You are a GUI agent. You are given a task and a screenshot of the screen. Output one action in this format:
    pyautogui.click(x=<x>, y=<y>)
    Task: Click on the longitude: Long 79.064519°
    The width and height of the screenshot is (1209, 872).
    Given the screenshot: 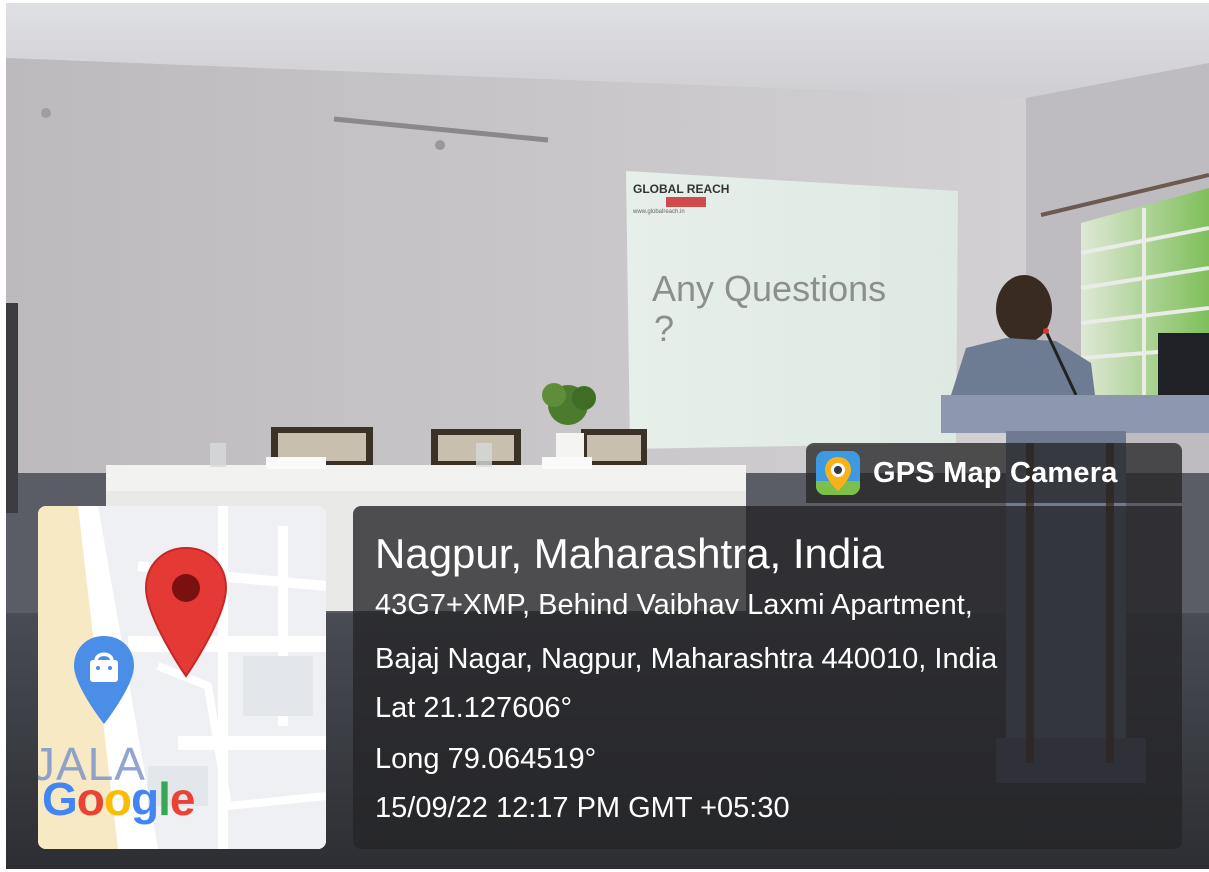 What is the action you would take?
    pyautogui.click(x=486, y=759)
    